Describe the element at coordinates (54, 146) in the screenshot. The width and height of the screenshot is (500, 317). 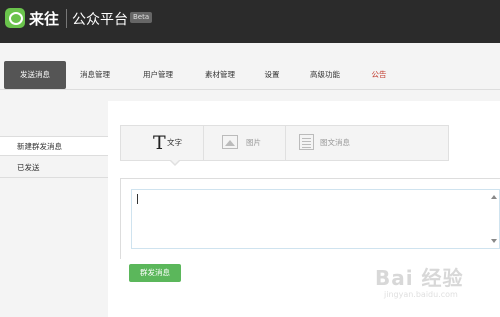
I see `sidebar-item-new-broadcast: 新建群发消息` at that location.